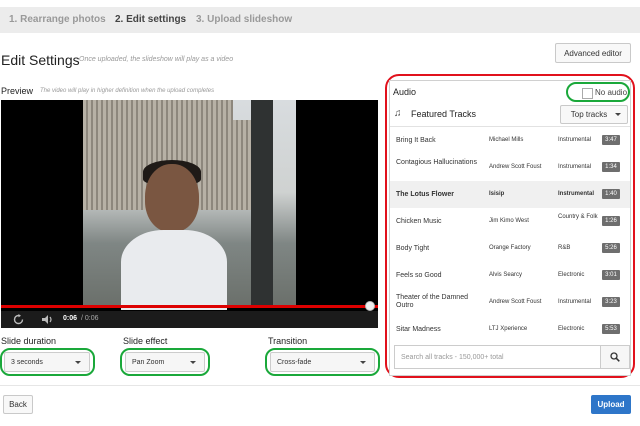 The width and height of the screenshot is (640, 426). I want to click on track-name: Chicken Music, so click(419, 221).